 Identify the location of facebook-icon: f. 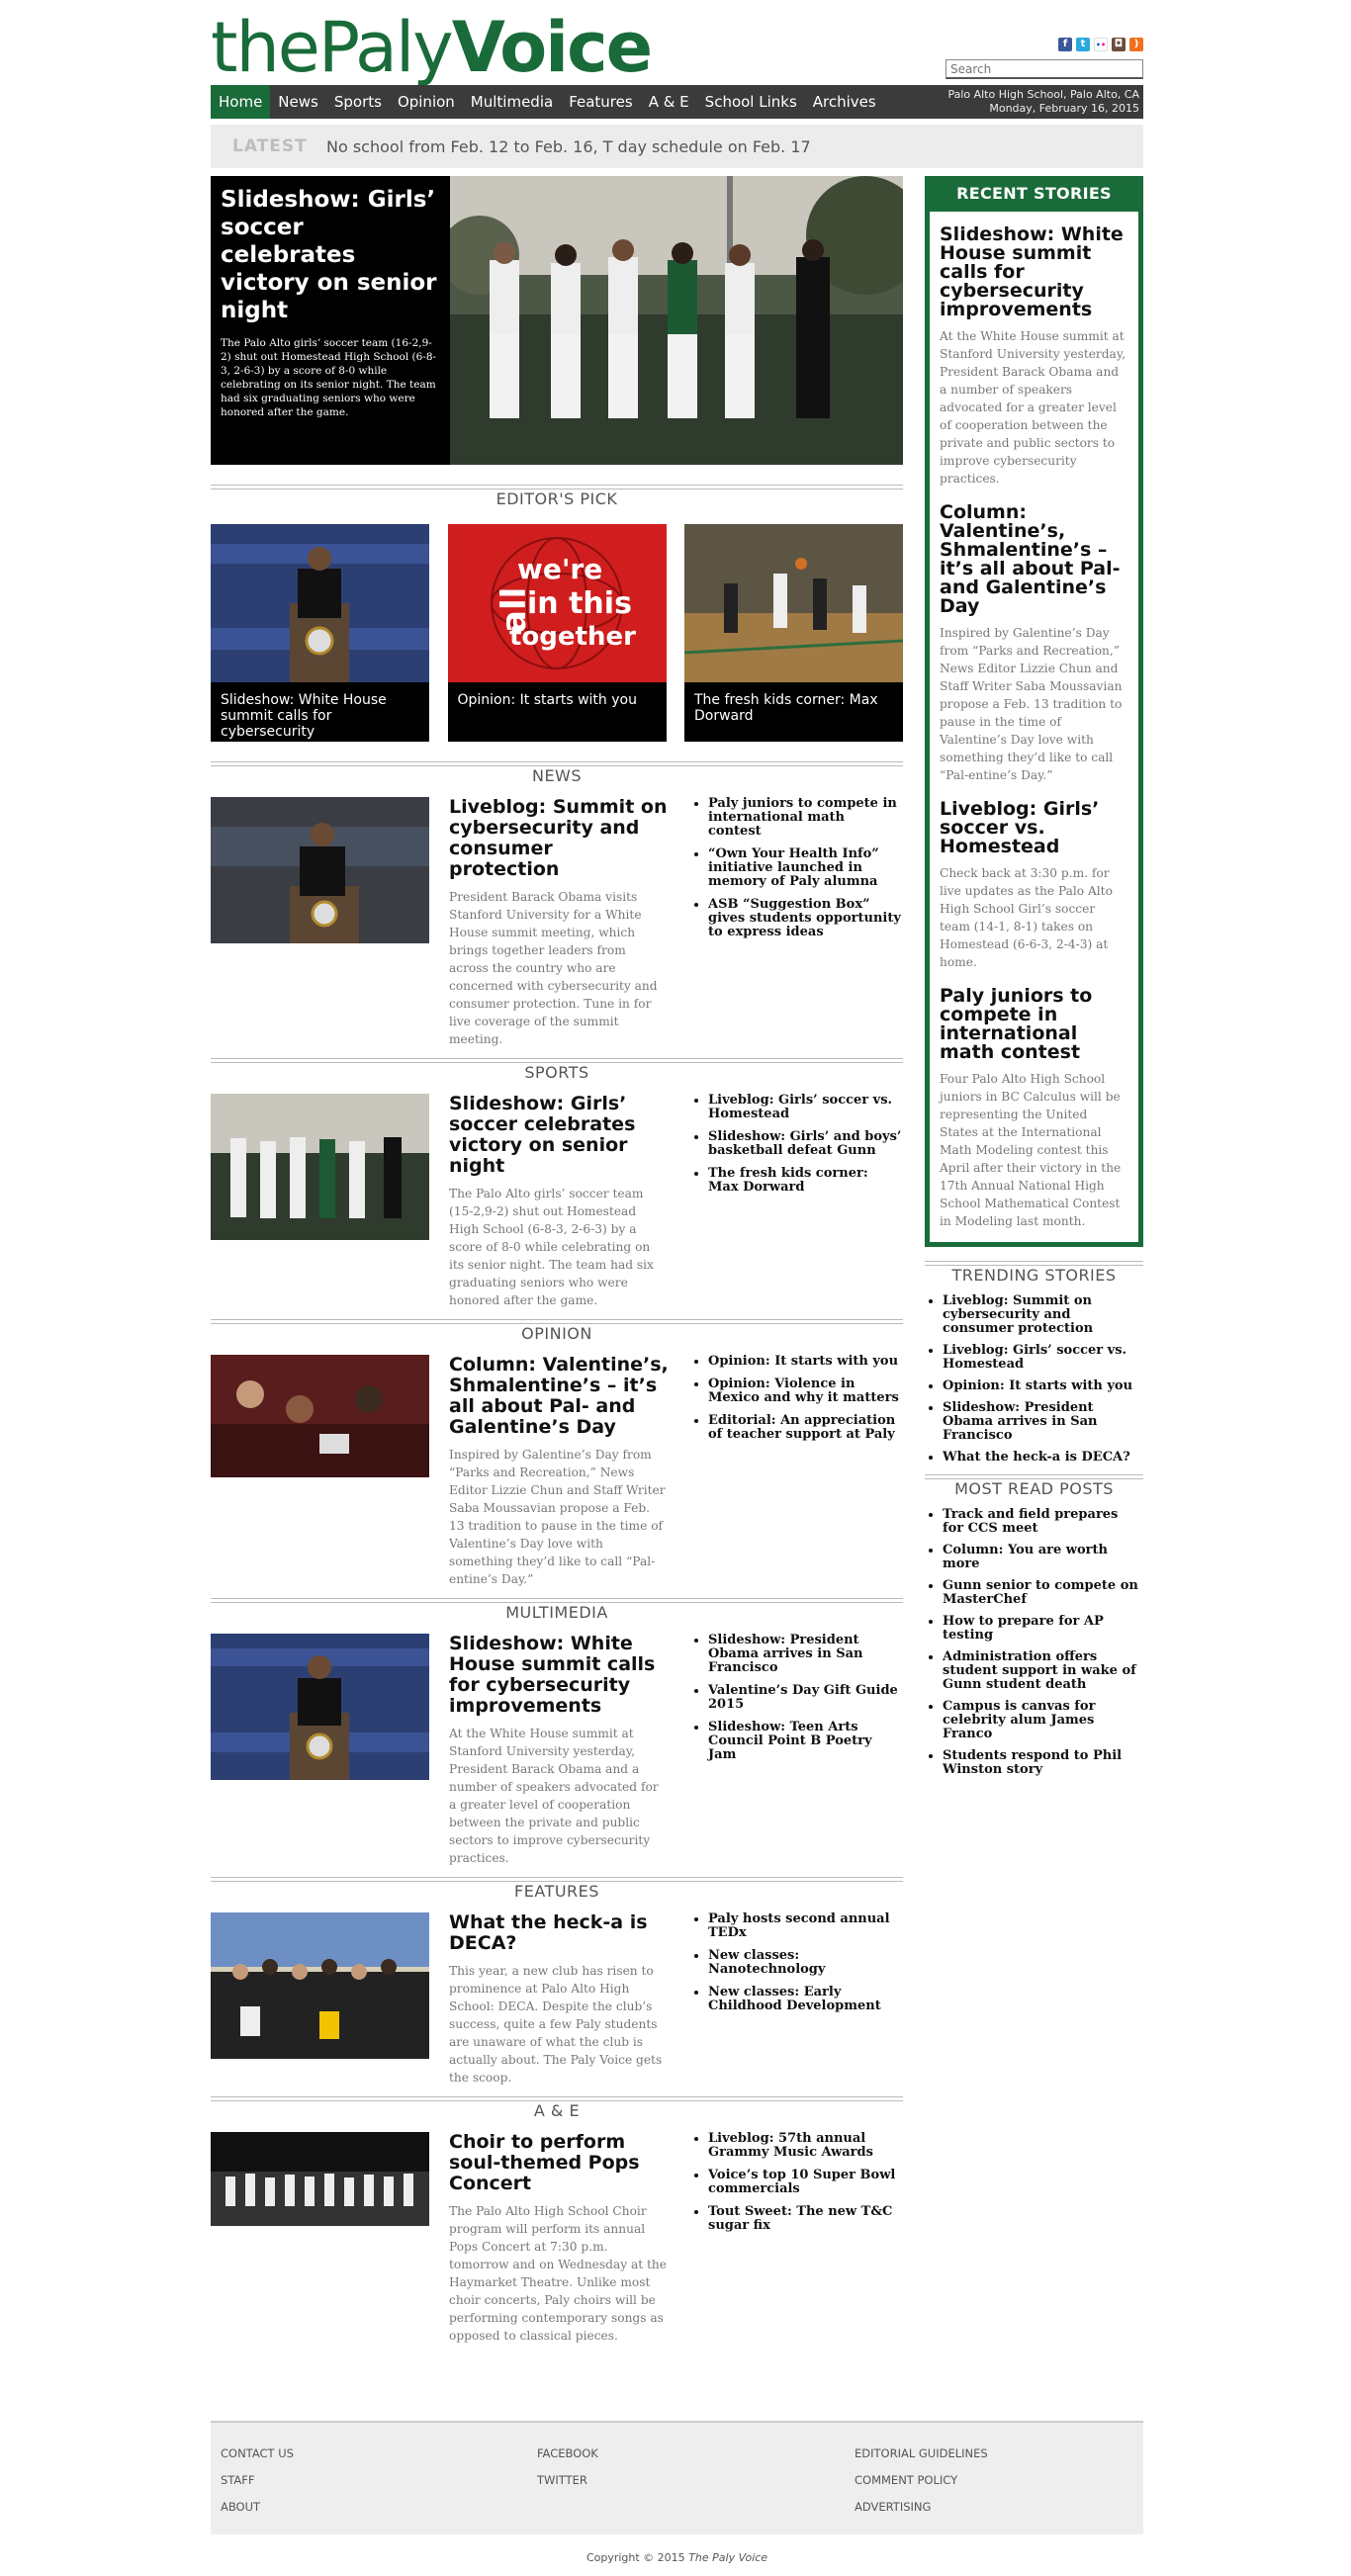
(1065, 44).